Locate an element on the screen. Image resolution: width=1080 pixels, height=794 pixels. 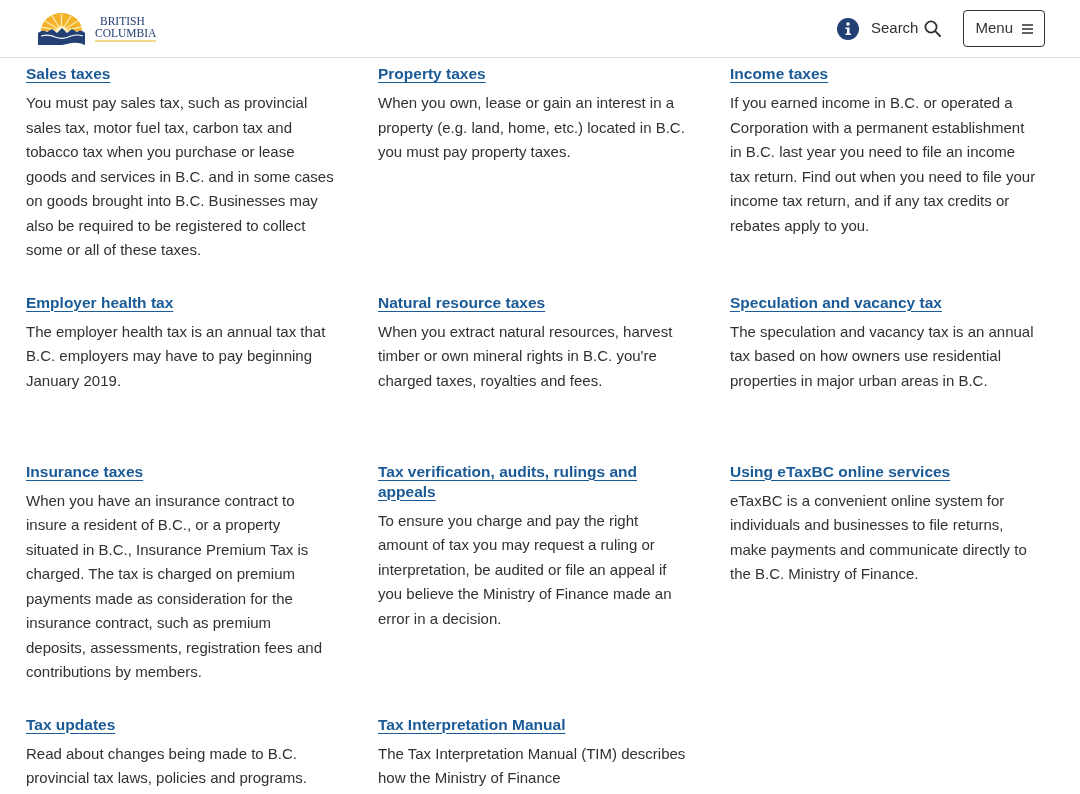
topic-link: Property taxes is located at coordinates (432, 74).